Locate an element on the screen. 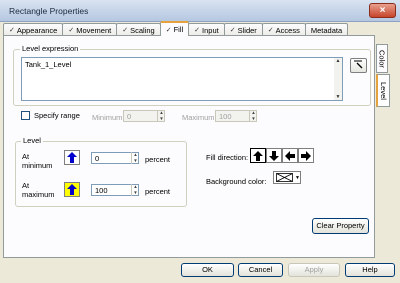 This screenshot has height=283, width=400. fill-direction-label: Fill direction: is located at coordinates (227, 157).